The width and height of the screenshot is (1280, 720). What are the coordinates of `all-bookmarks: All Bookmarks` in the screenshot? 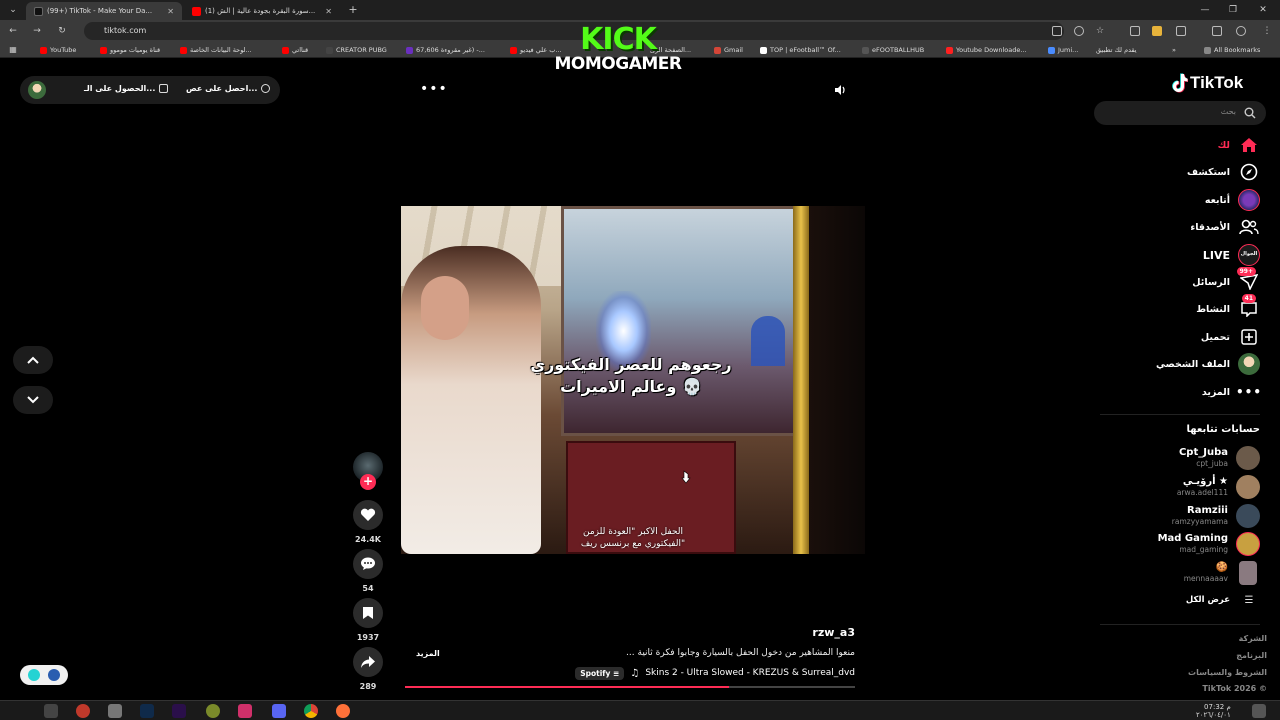 It's located at (1232, 50).